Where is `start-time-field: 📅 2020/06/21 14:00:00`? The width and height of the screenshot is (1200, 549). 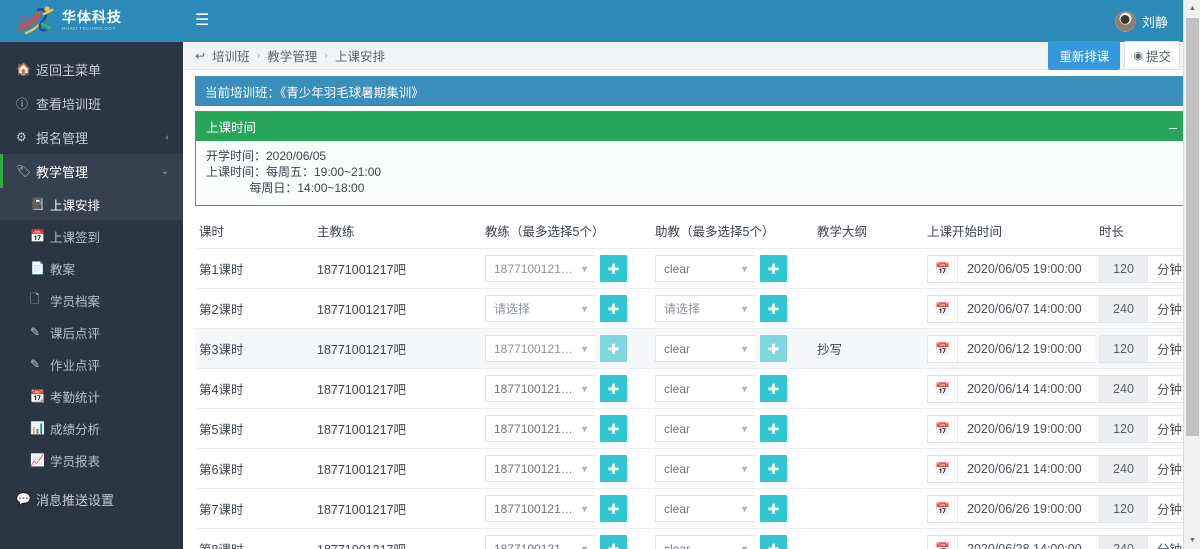 start-time-field: 📅 2020/06/21 14:00:00 is located at coordinates (1027, 468).